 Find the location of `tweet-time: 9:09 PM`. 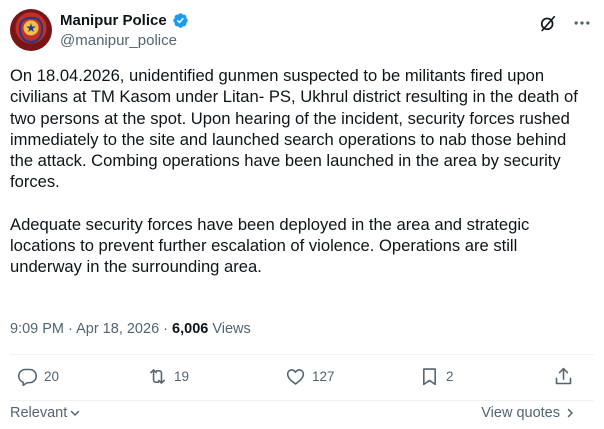

tweet-time: 9:09 PM is located at coordinates (37, 329).